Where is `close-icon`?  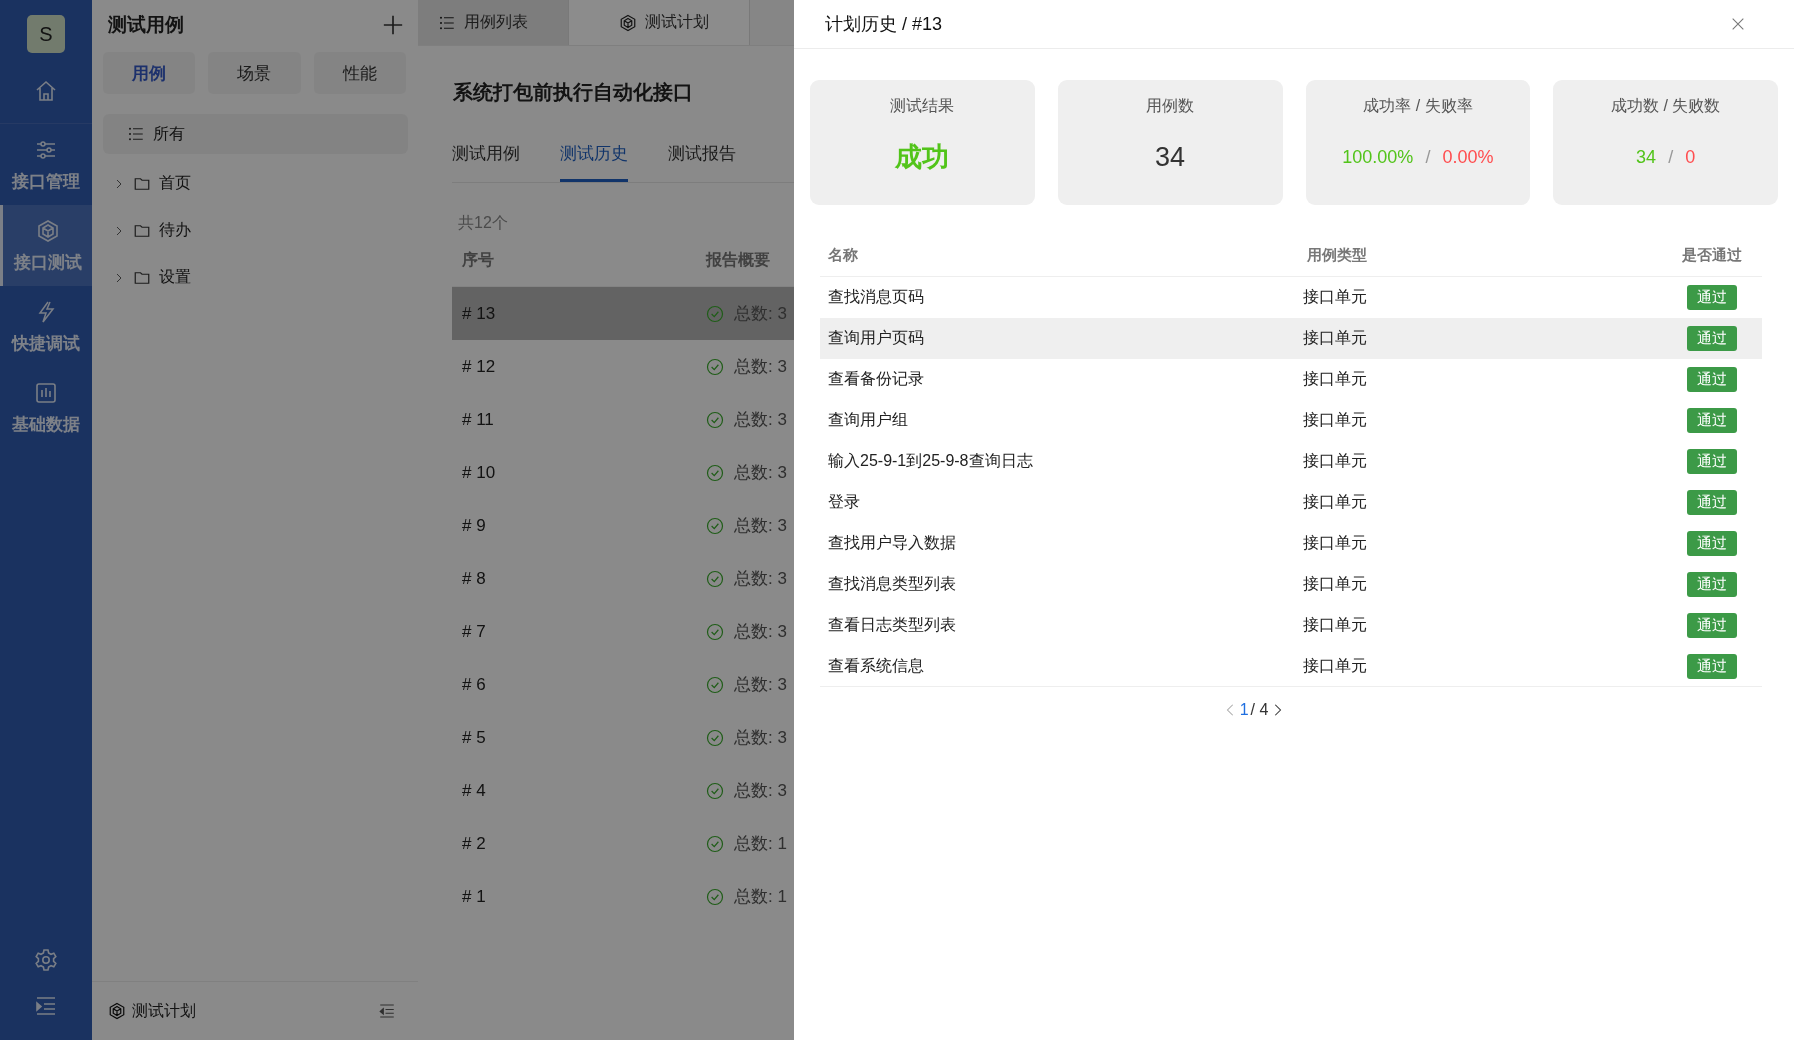 close-icon is located at coordinates (1738, 24).